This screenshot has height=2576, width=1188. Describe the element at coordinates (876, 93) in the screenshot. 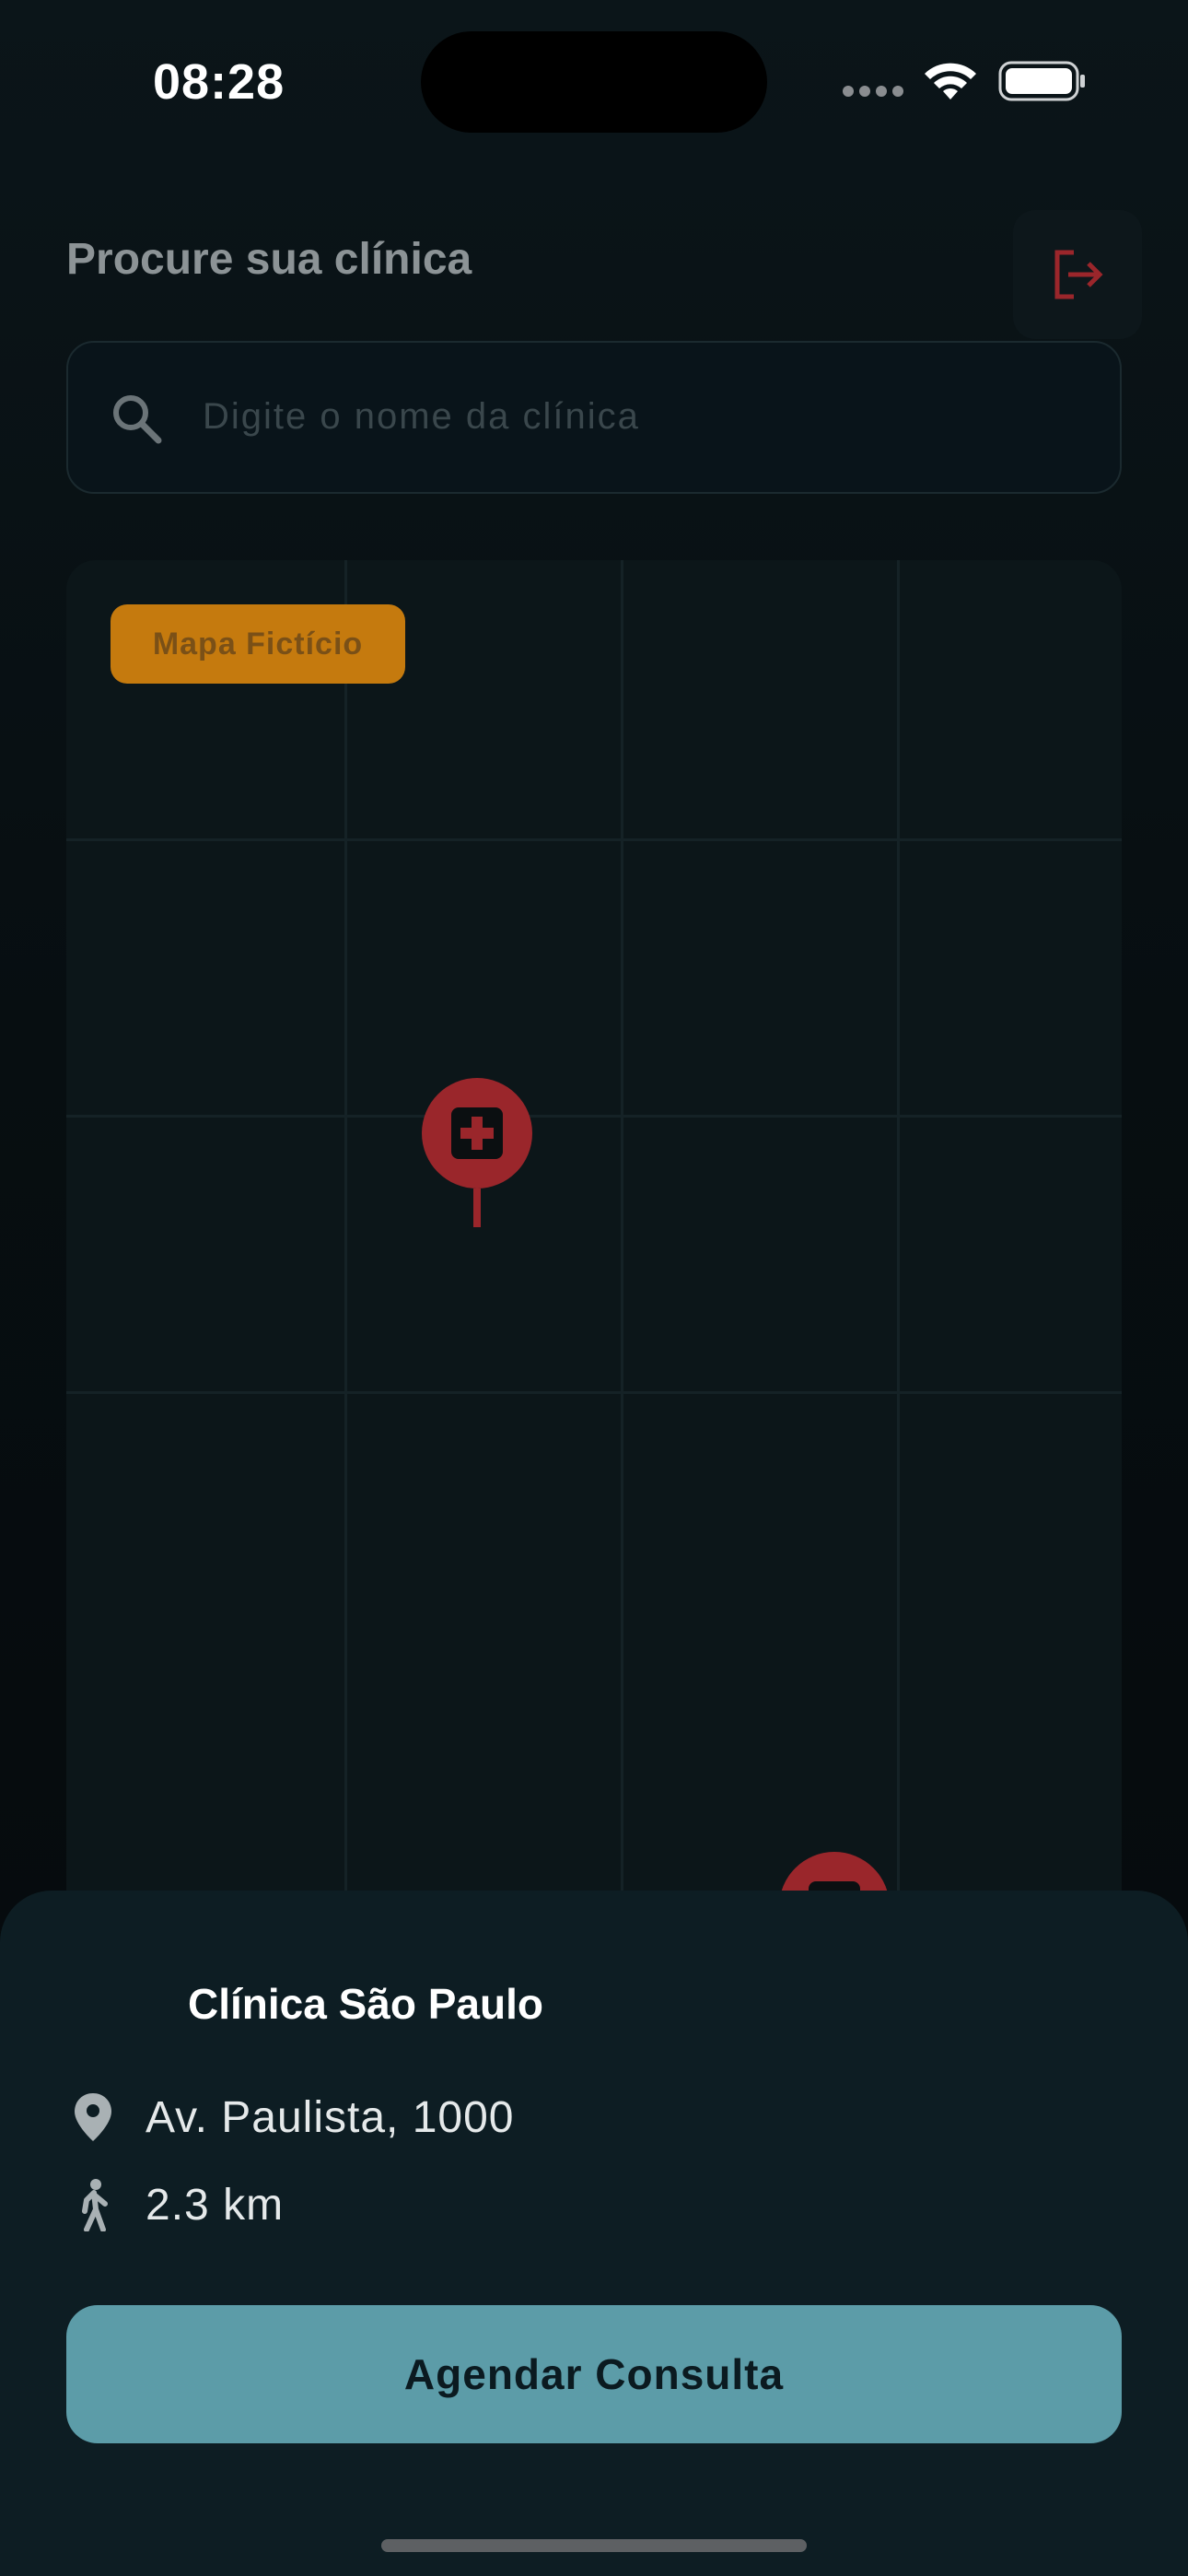

I see `cellular-signal-icon` at that location.